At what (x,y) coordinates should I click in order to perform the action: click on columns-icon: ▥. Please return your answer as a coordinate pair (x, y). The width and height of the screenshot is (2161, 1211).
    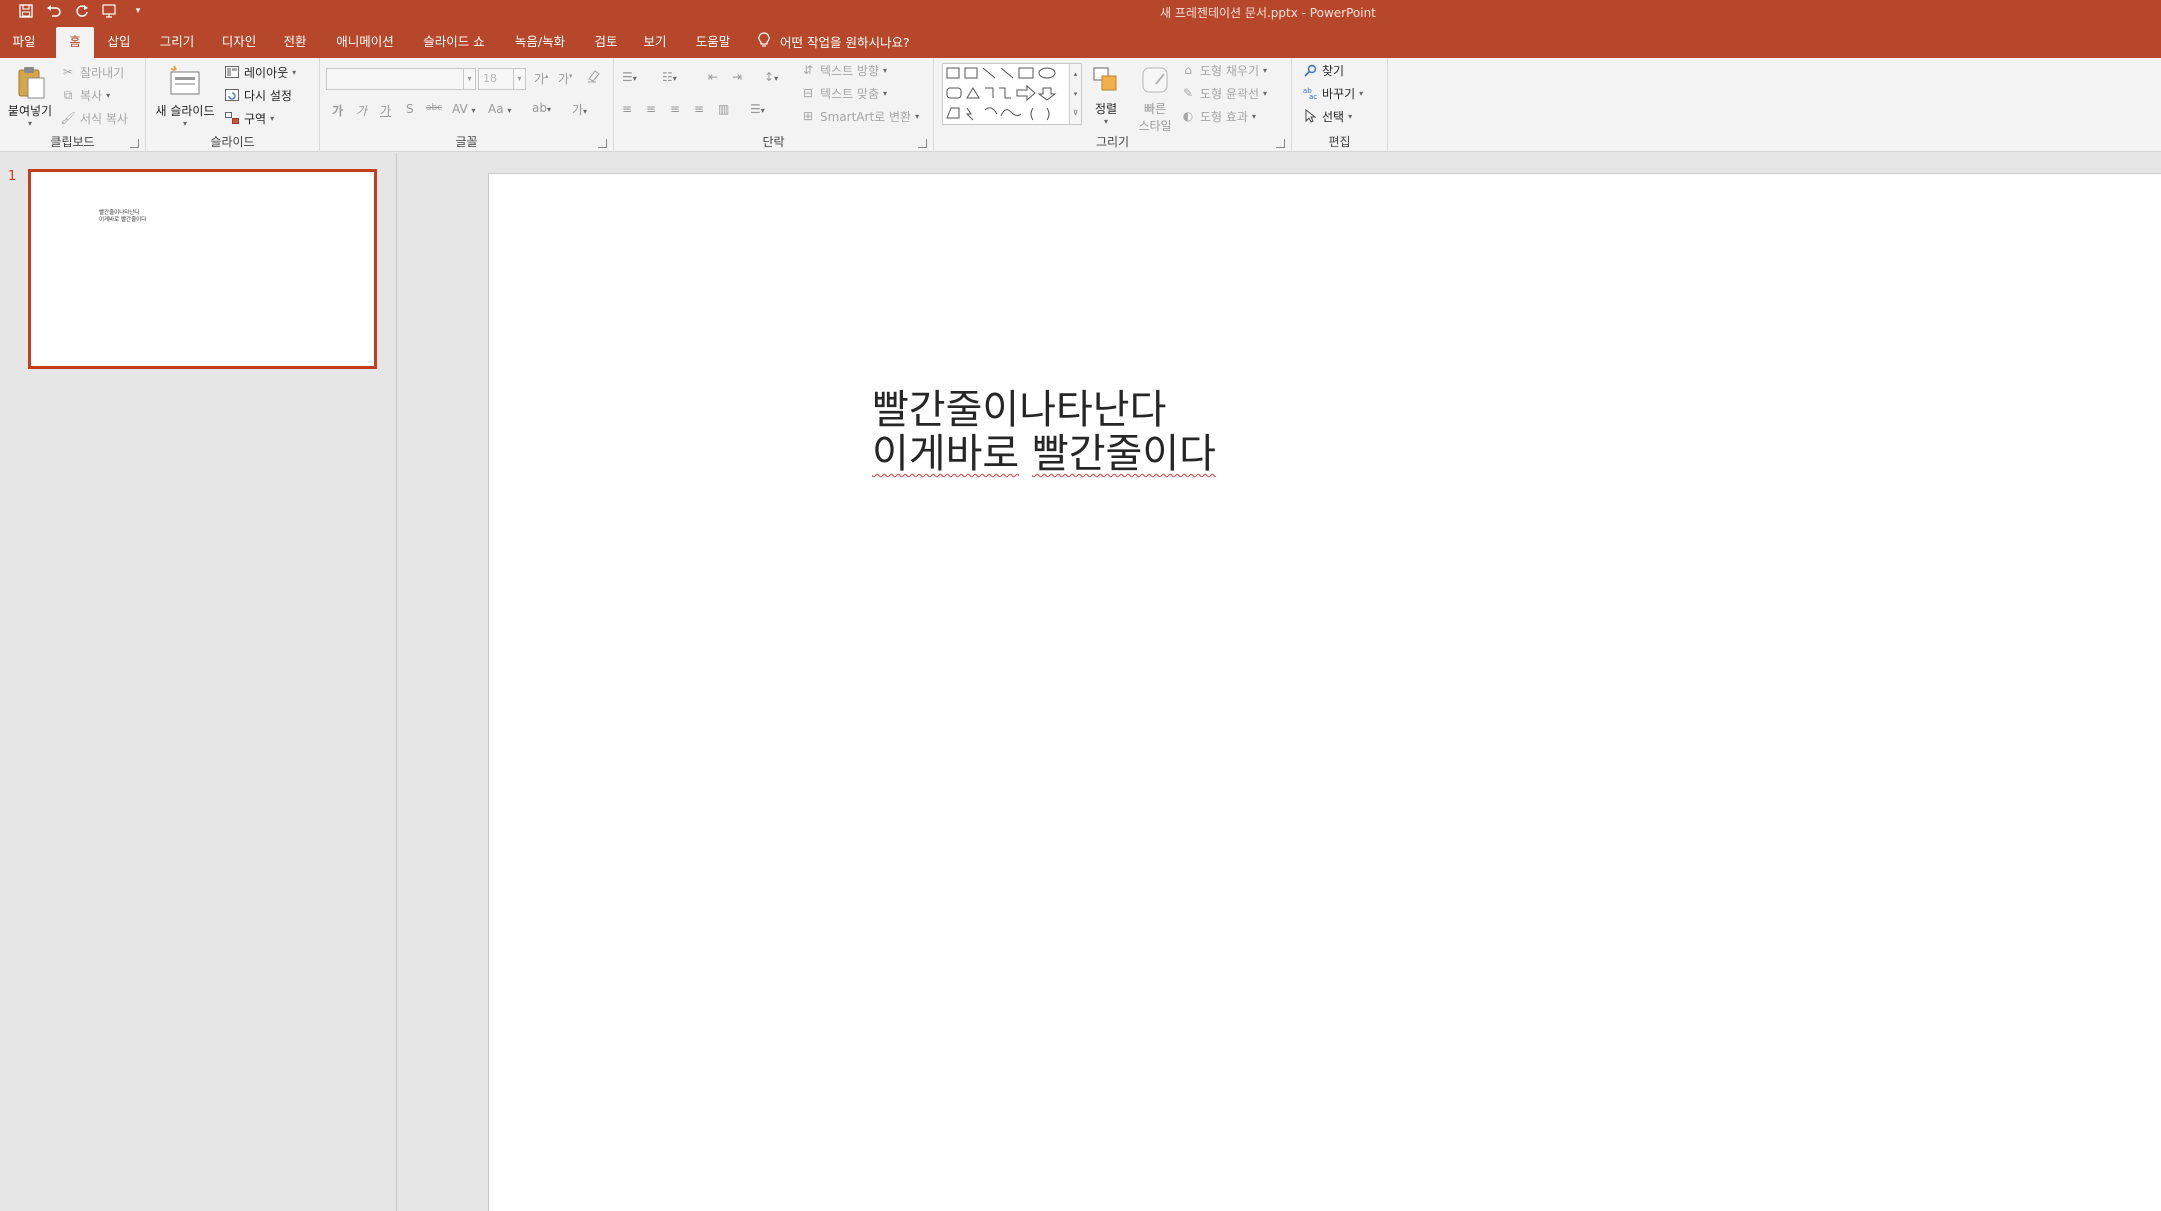
    Looking at the image, I should click on (723, 109).